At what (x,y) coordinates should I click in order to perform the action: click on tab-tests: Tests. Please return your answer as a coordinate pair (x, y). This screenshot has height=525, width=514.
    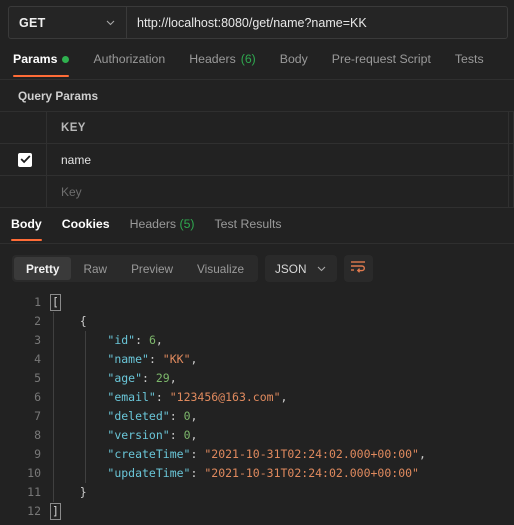
    Looking at the image, I should click on (469, 62).